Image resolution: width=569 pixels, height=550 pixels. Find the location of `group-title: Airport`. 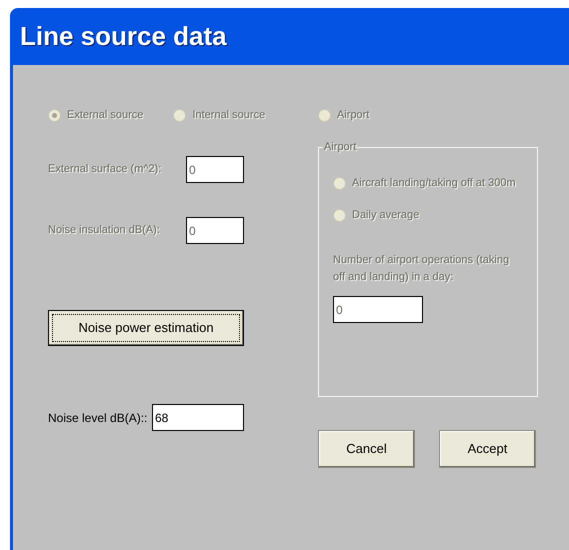

group-title: Airport is located at coordinates (340, 147).